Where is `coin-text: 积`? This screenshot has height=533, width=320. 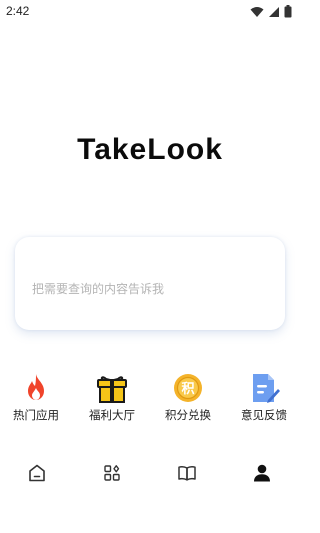 coin-text: 积 is located at coordinates (187, 389).